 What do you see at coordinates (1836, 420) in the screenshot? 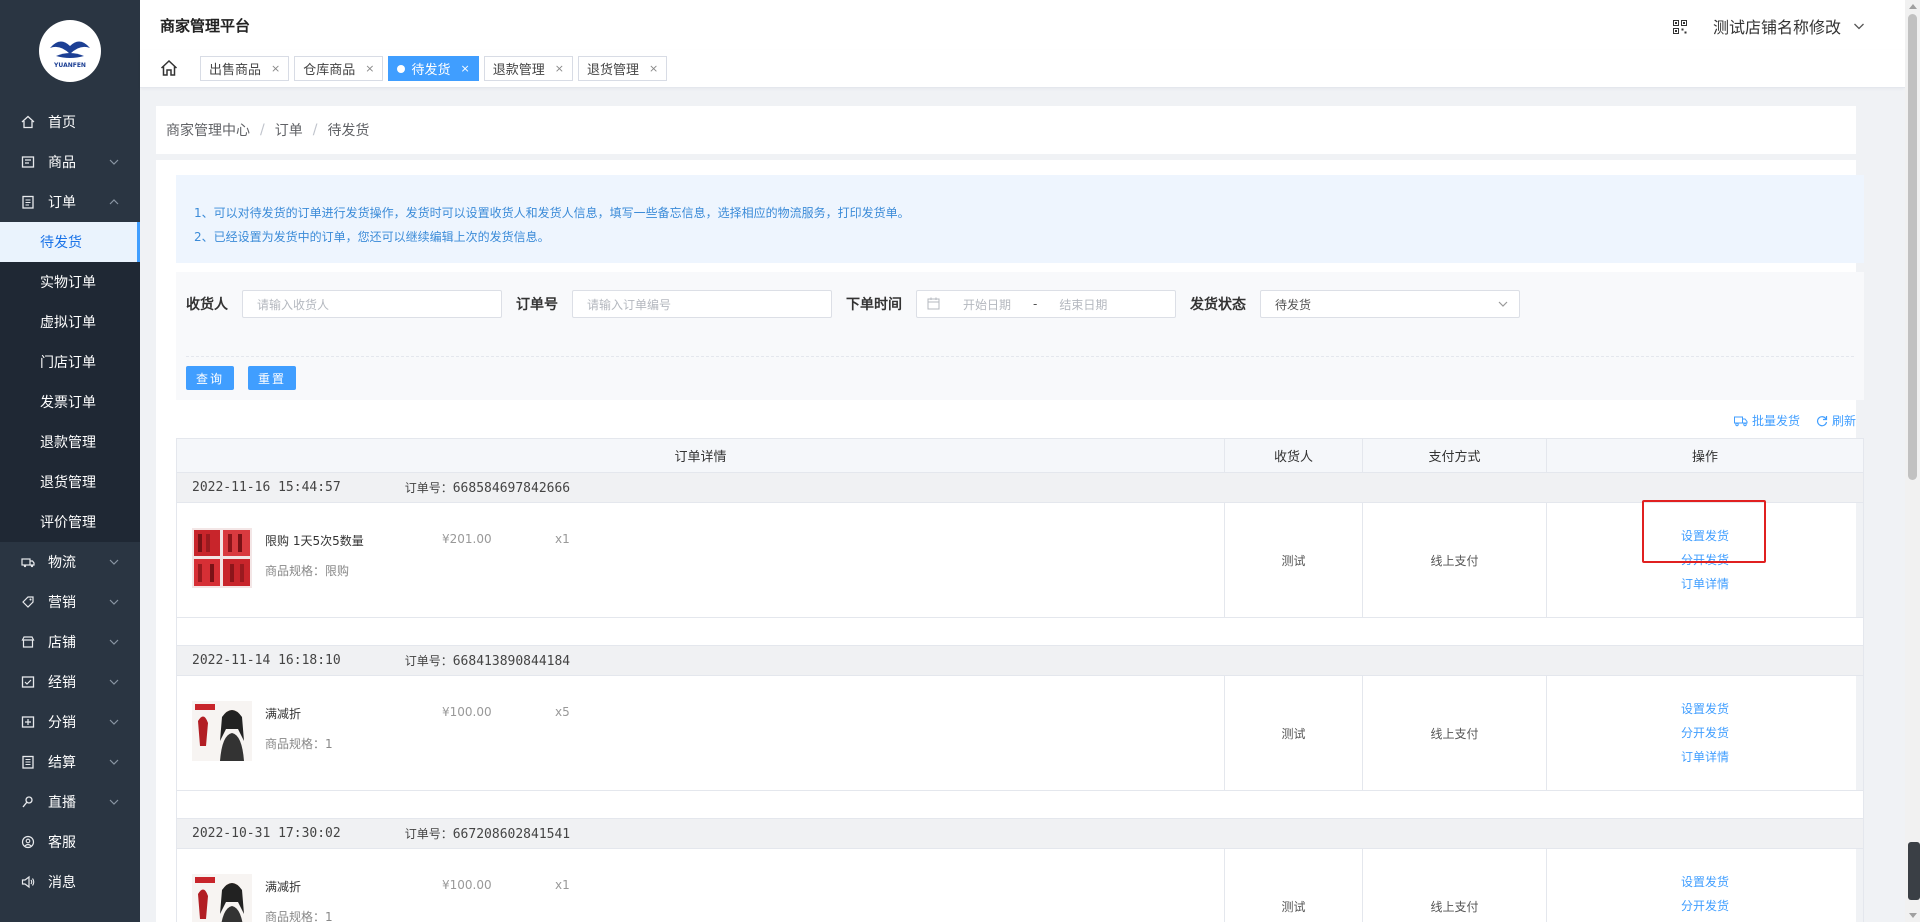
I see `refresh-button: 刷新` at bounding box center [1836, 420].